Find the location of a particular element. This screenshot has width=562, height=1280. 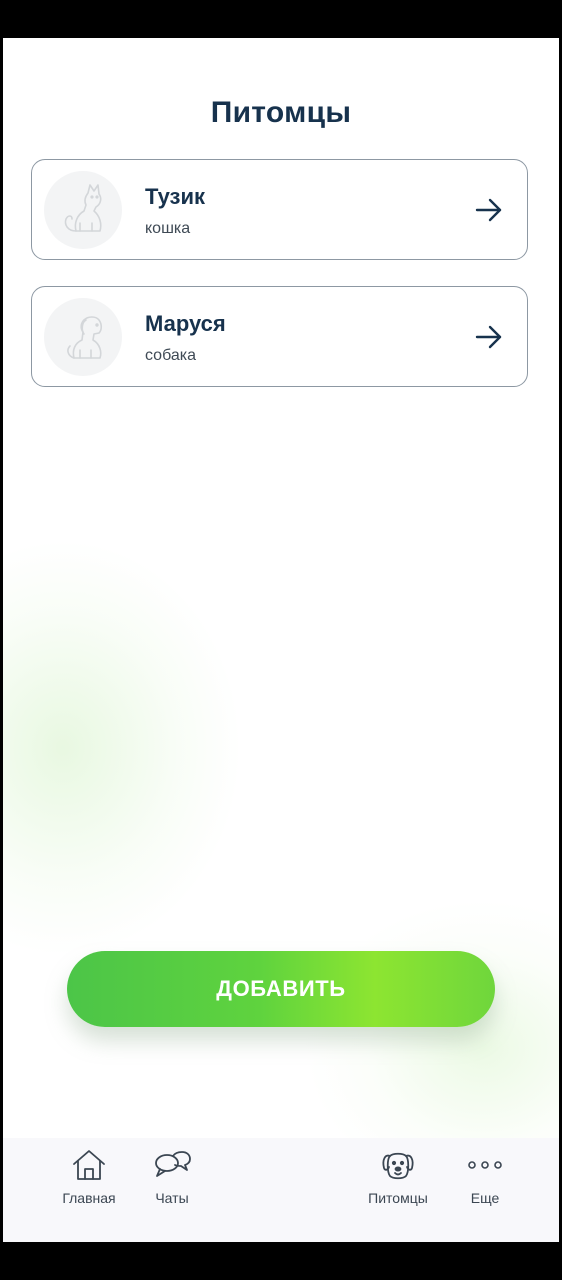

tab-chats: Чаты is located at coordinates (172, 1177).